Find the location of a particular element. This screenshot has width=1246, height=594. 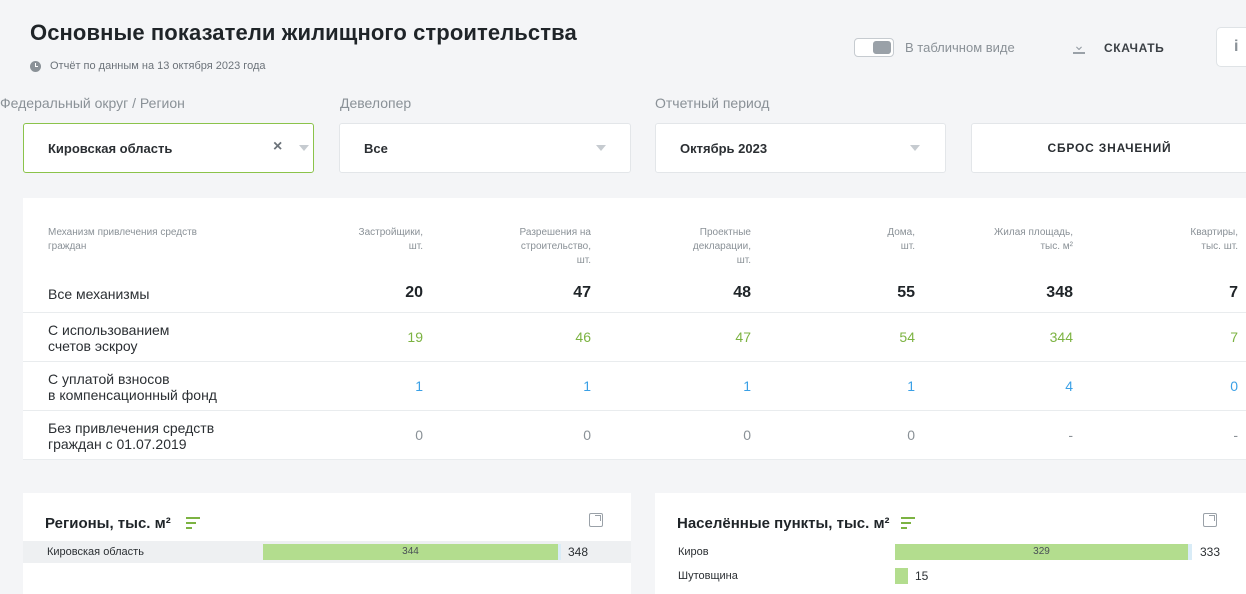

table-header-mechanism: Механизм привлечения средств граждан is located at coordinates (122, 239).